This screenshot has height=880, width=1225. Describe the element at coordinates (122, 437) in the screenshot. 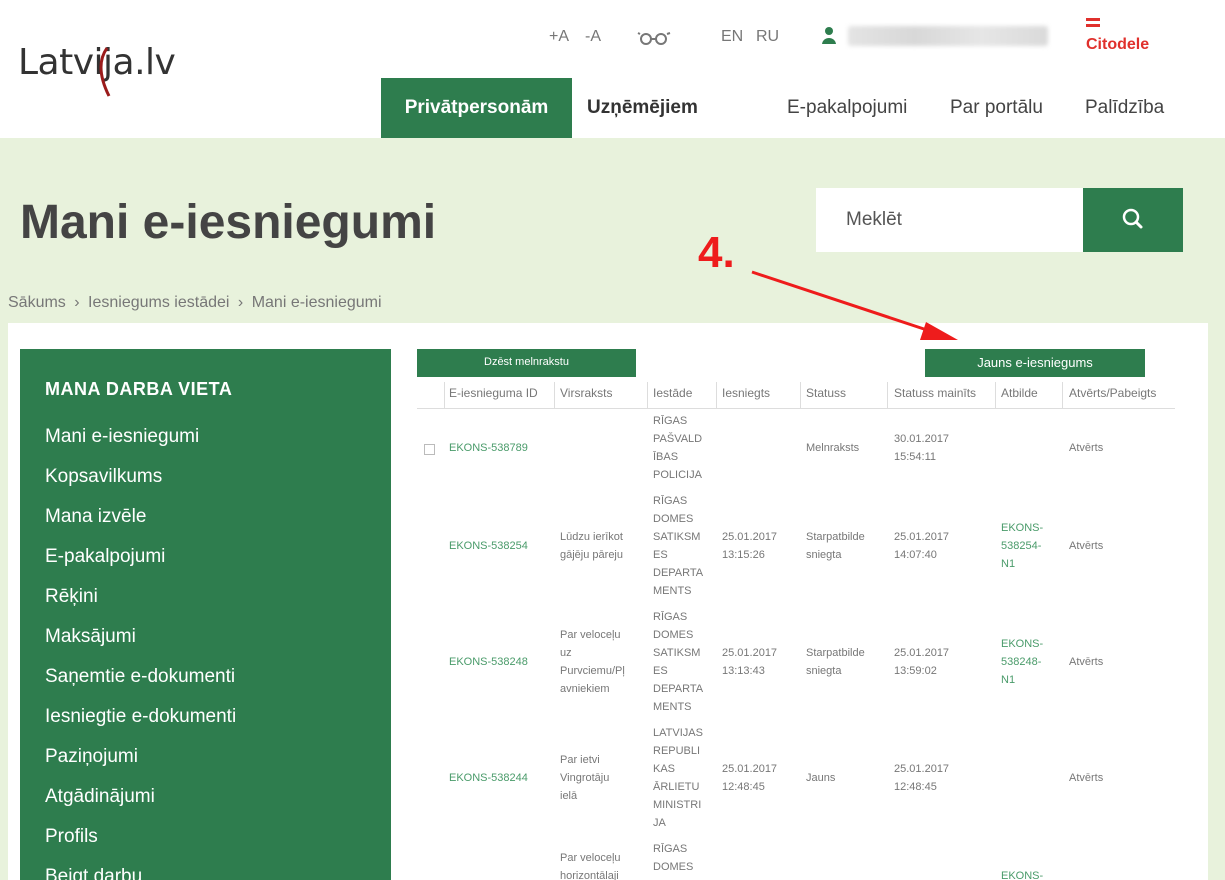

I see `sidebar-item-my-applications: Mani e-iesniegumi` at that location.